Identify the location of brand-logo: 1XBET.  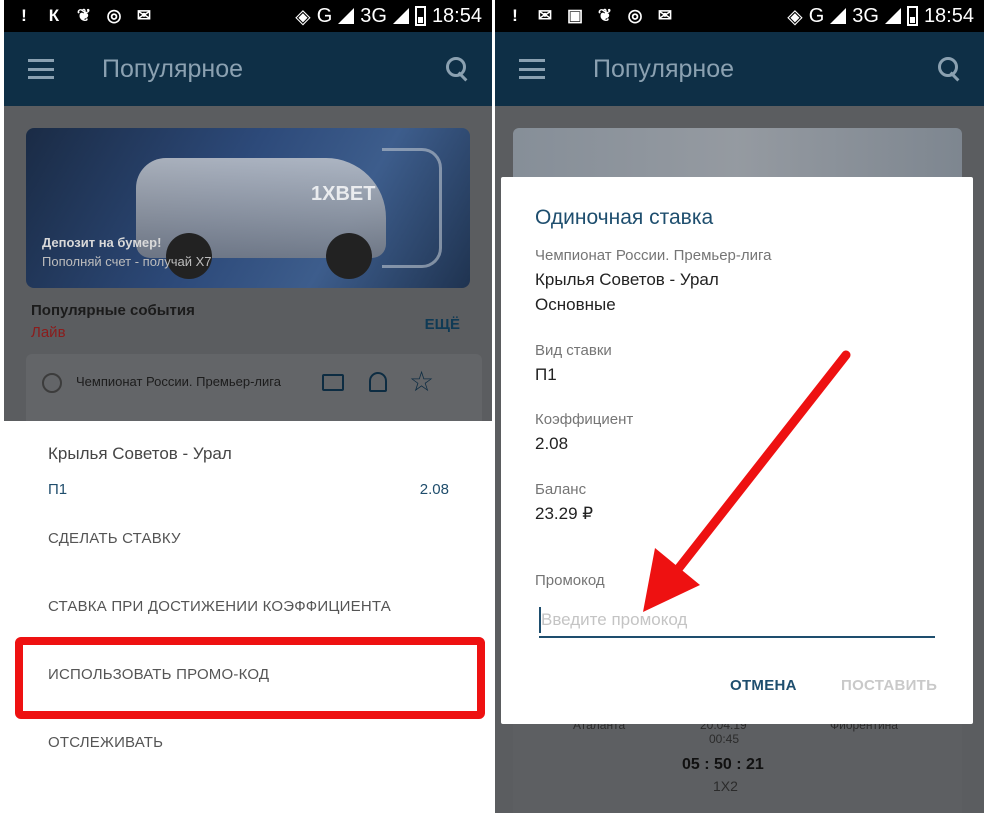
(343, 194).